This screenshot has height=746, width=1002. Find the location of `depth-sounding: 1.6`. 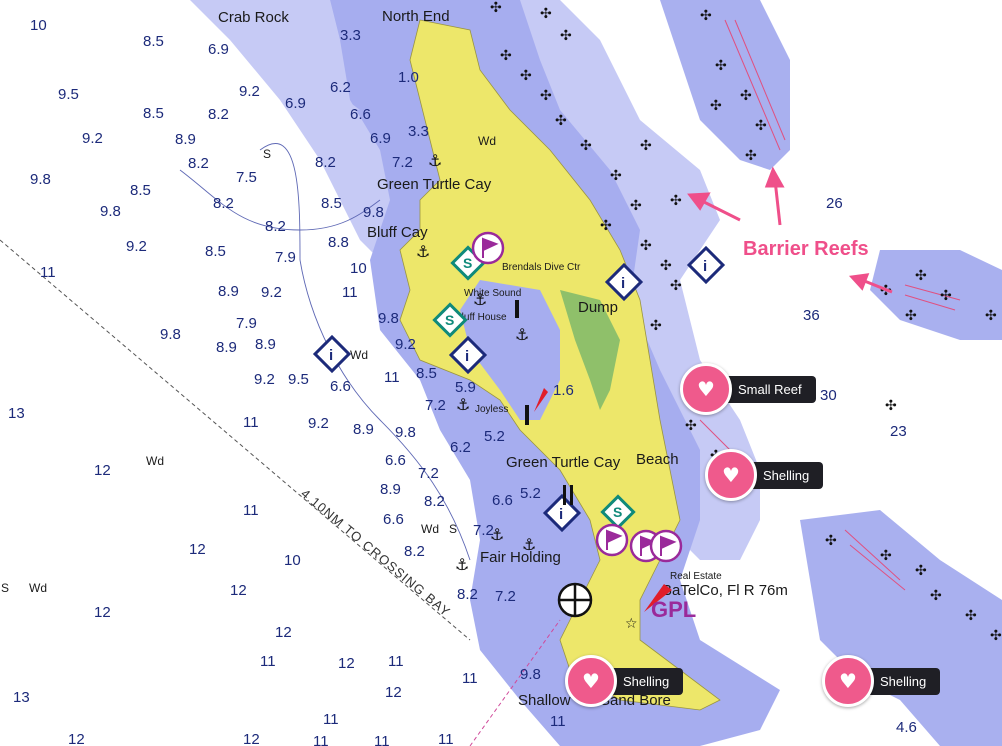

depth-sounding: 1.6 is located at coordinates (563, 390).